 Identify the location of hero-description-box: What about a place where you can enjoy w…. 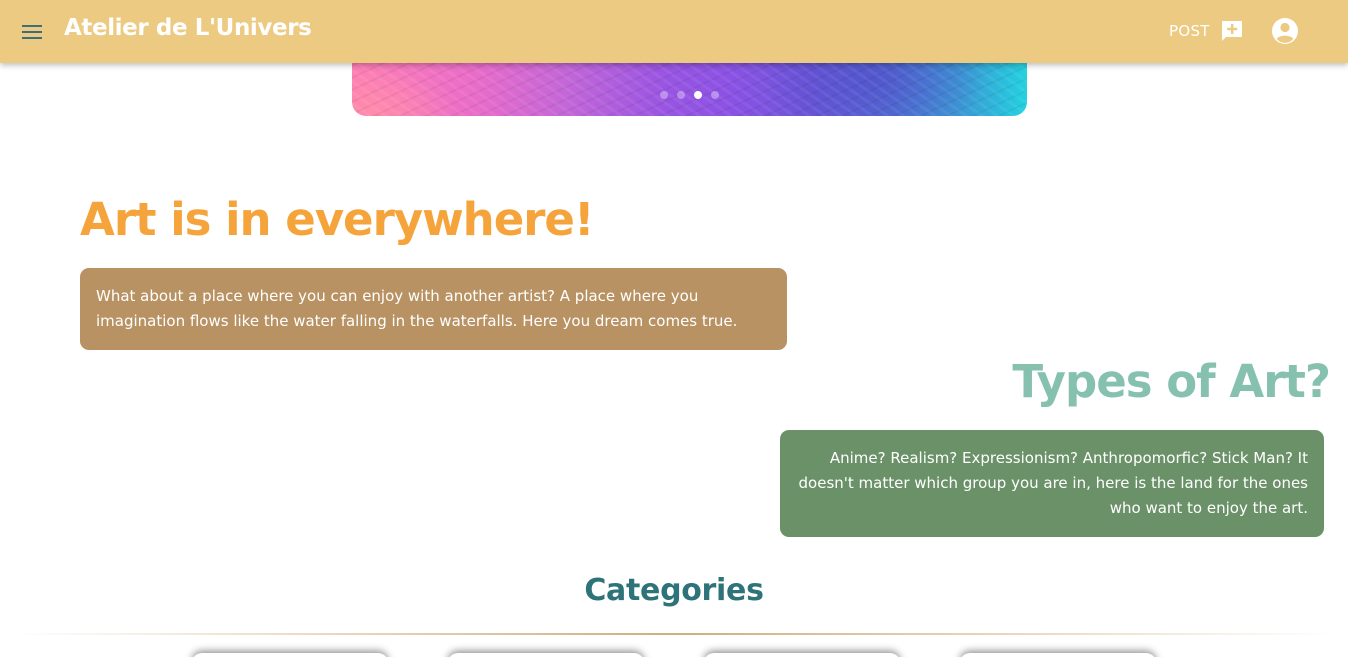
(433, 309).